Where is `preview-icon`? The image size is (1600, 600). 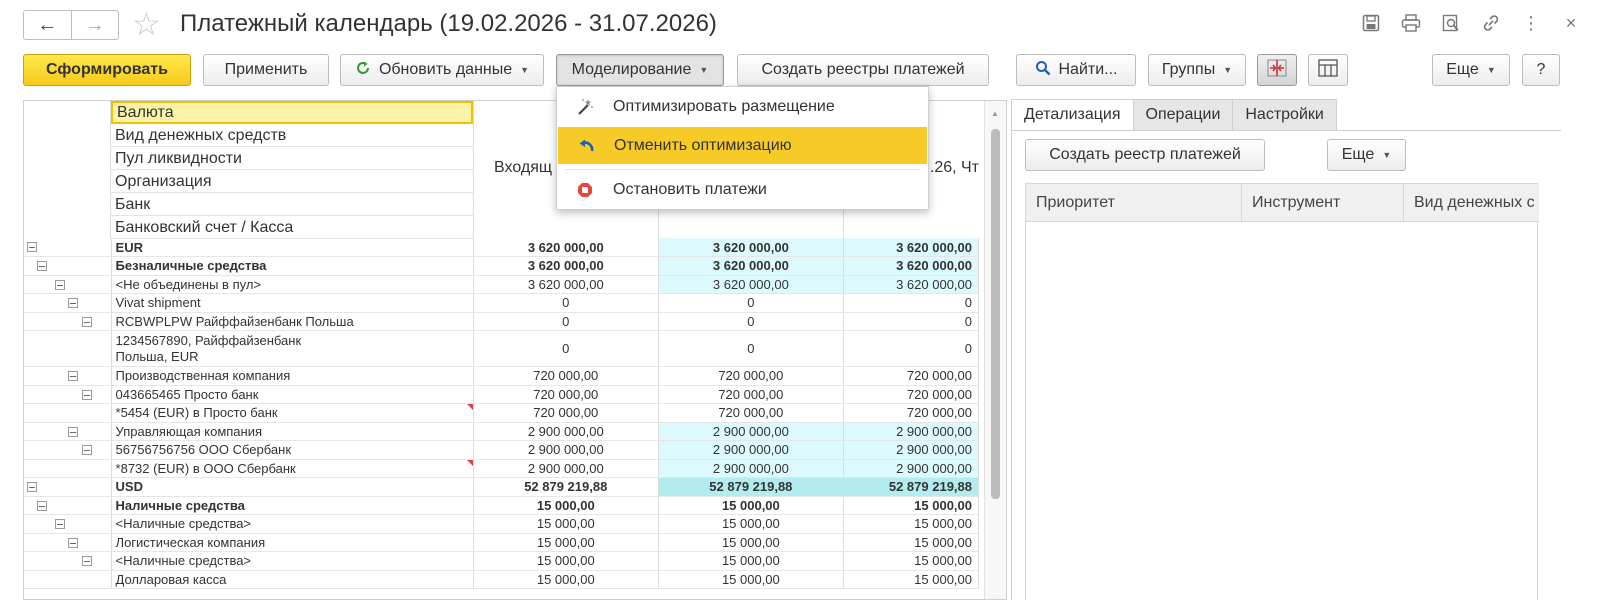 preview-icon is located at coordinates (1451, 23).